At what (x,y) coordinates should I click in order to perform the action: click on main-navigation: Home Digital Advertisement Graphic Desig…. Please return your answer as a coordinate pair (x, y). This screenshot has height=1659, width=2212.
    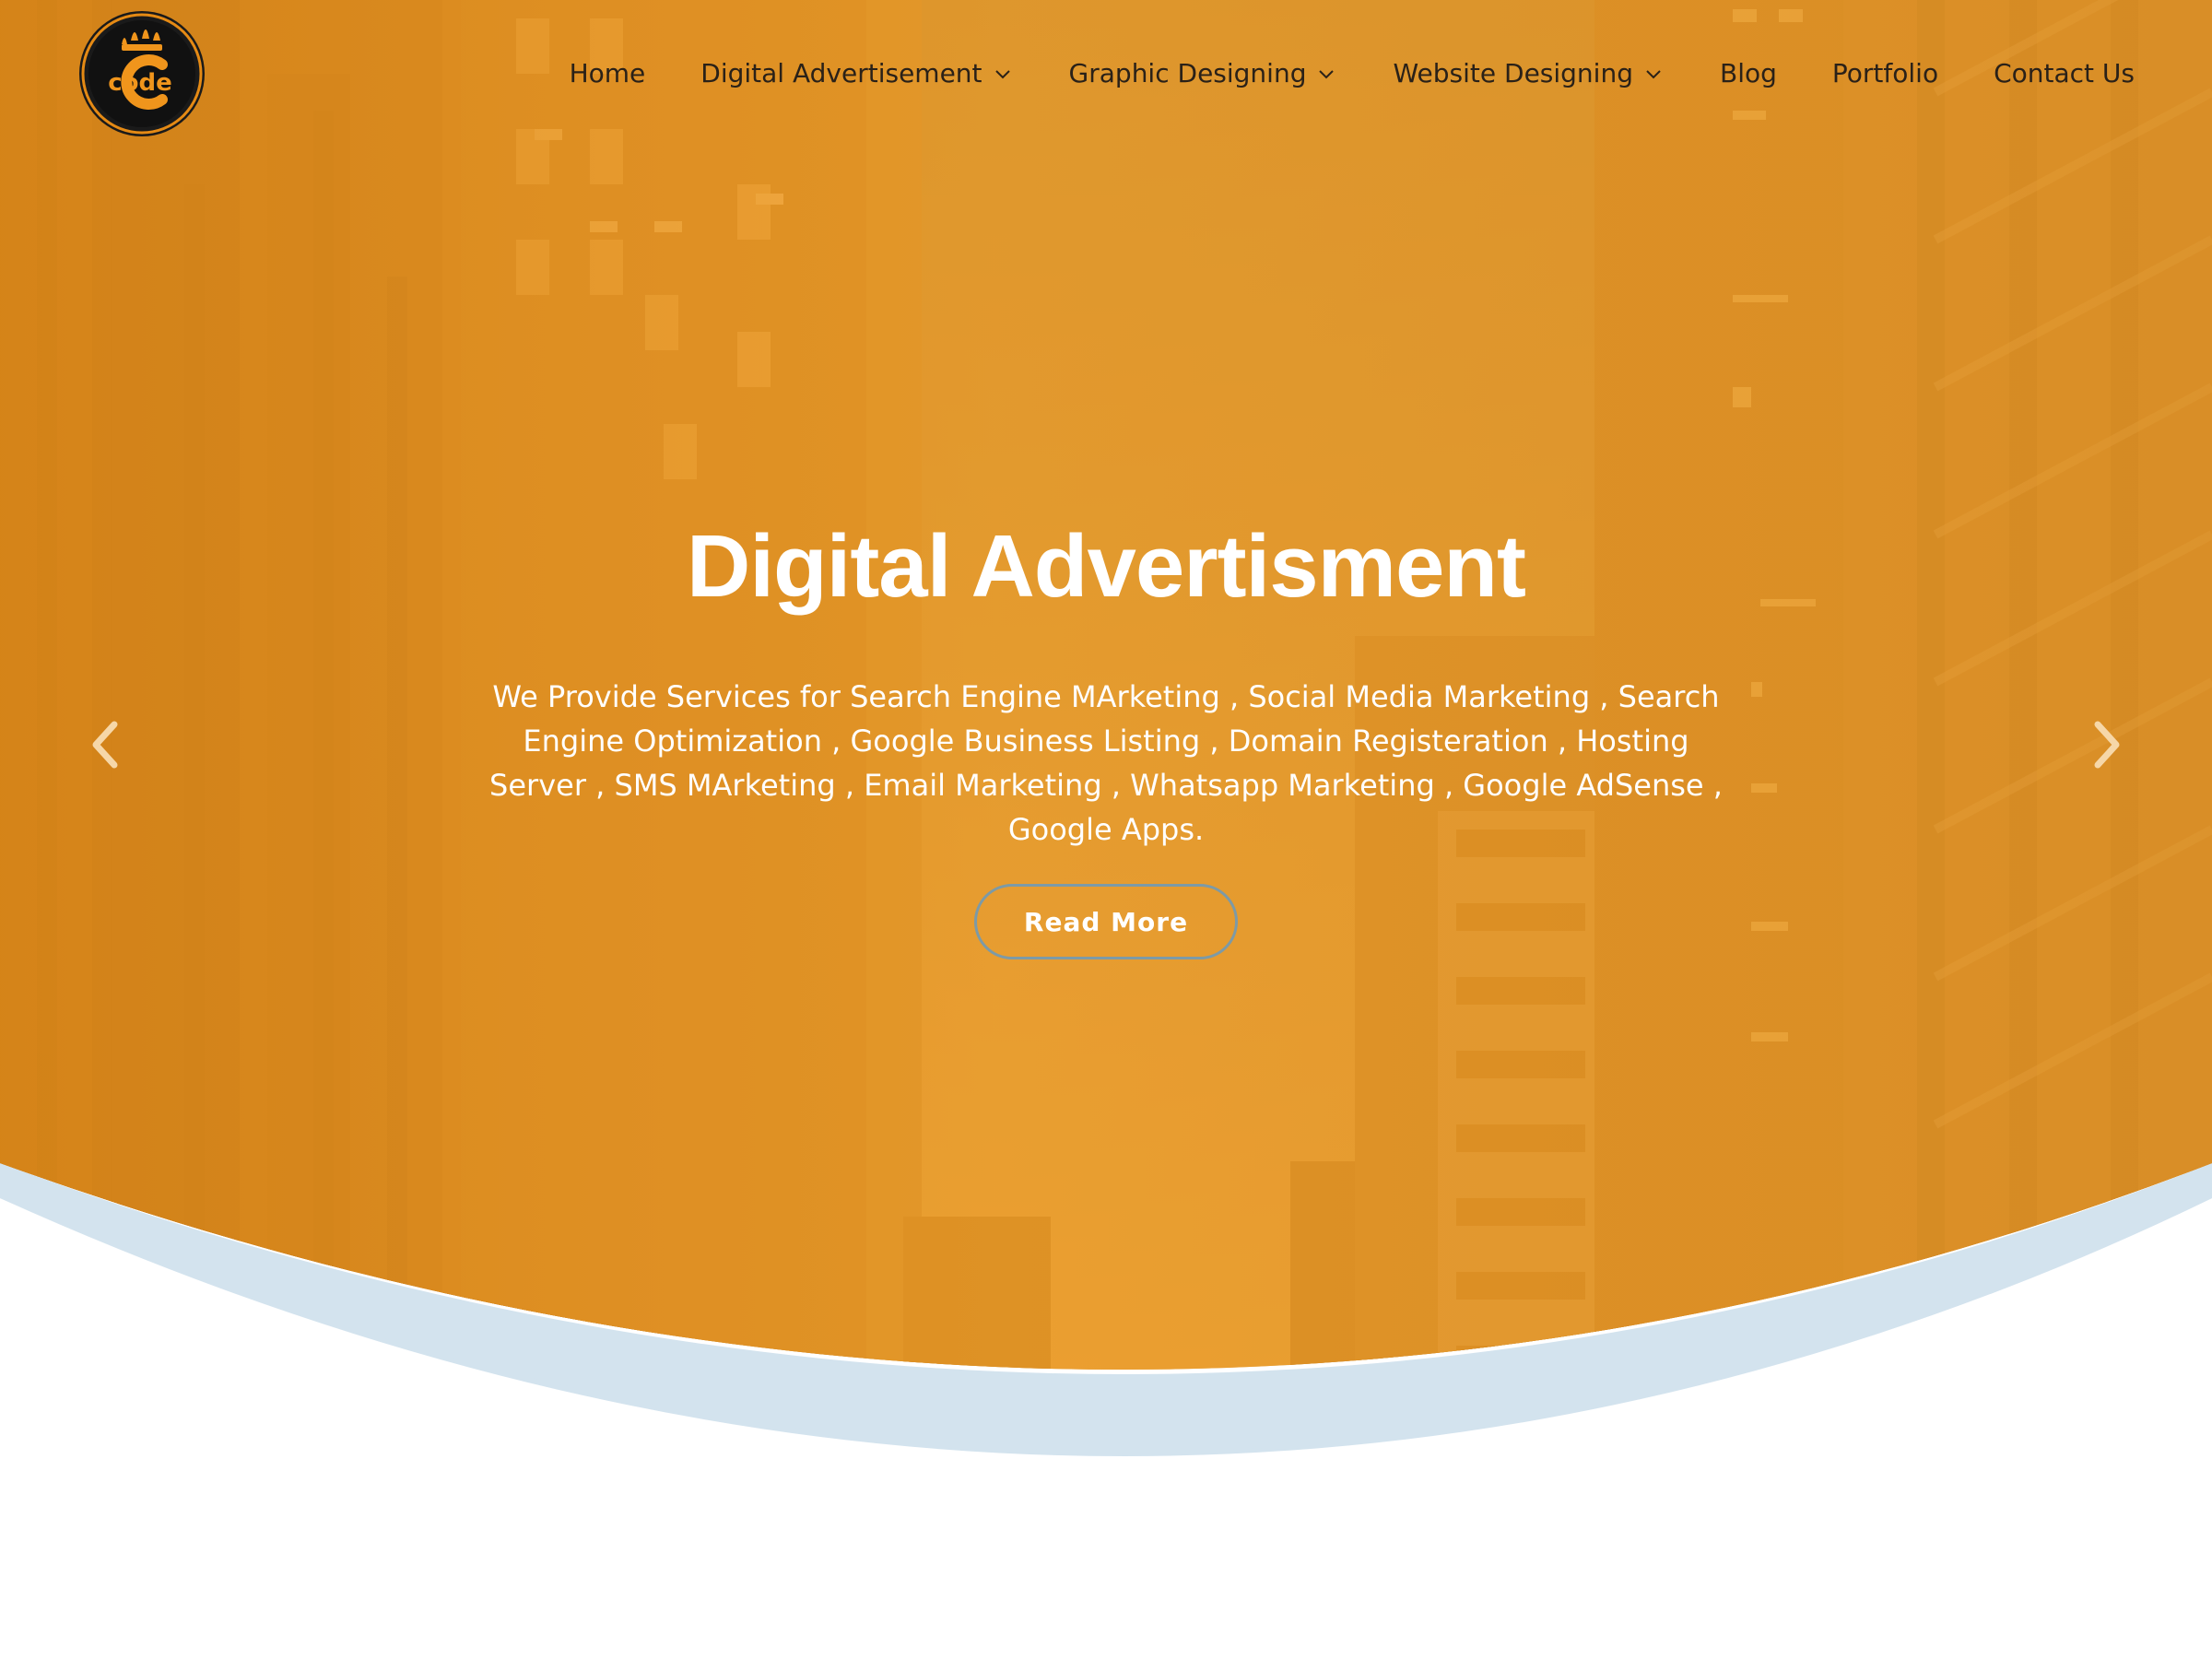
    Looking at the image, I should click on (1352, 73).